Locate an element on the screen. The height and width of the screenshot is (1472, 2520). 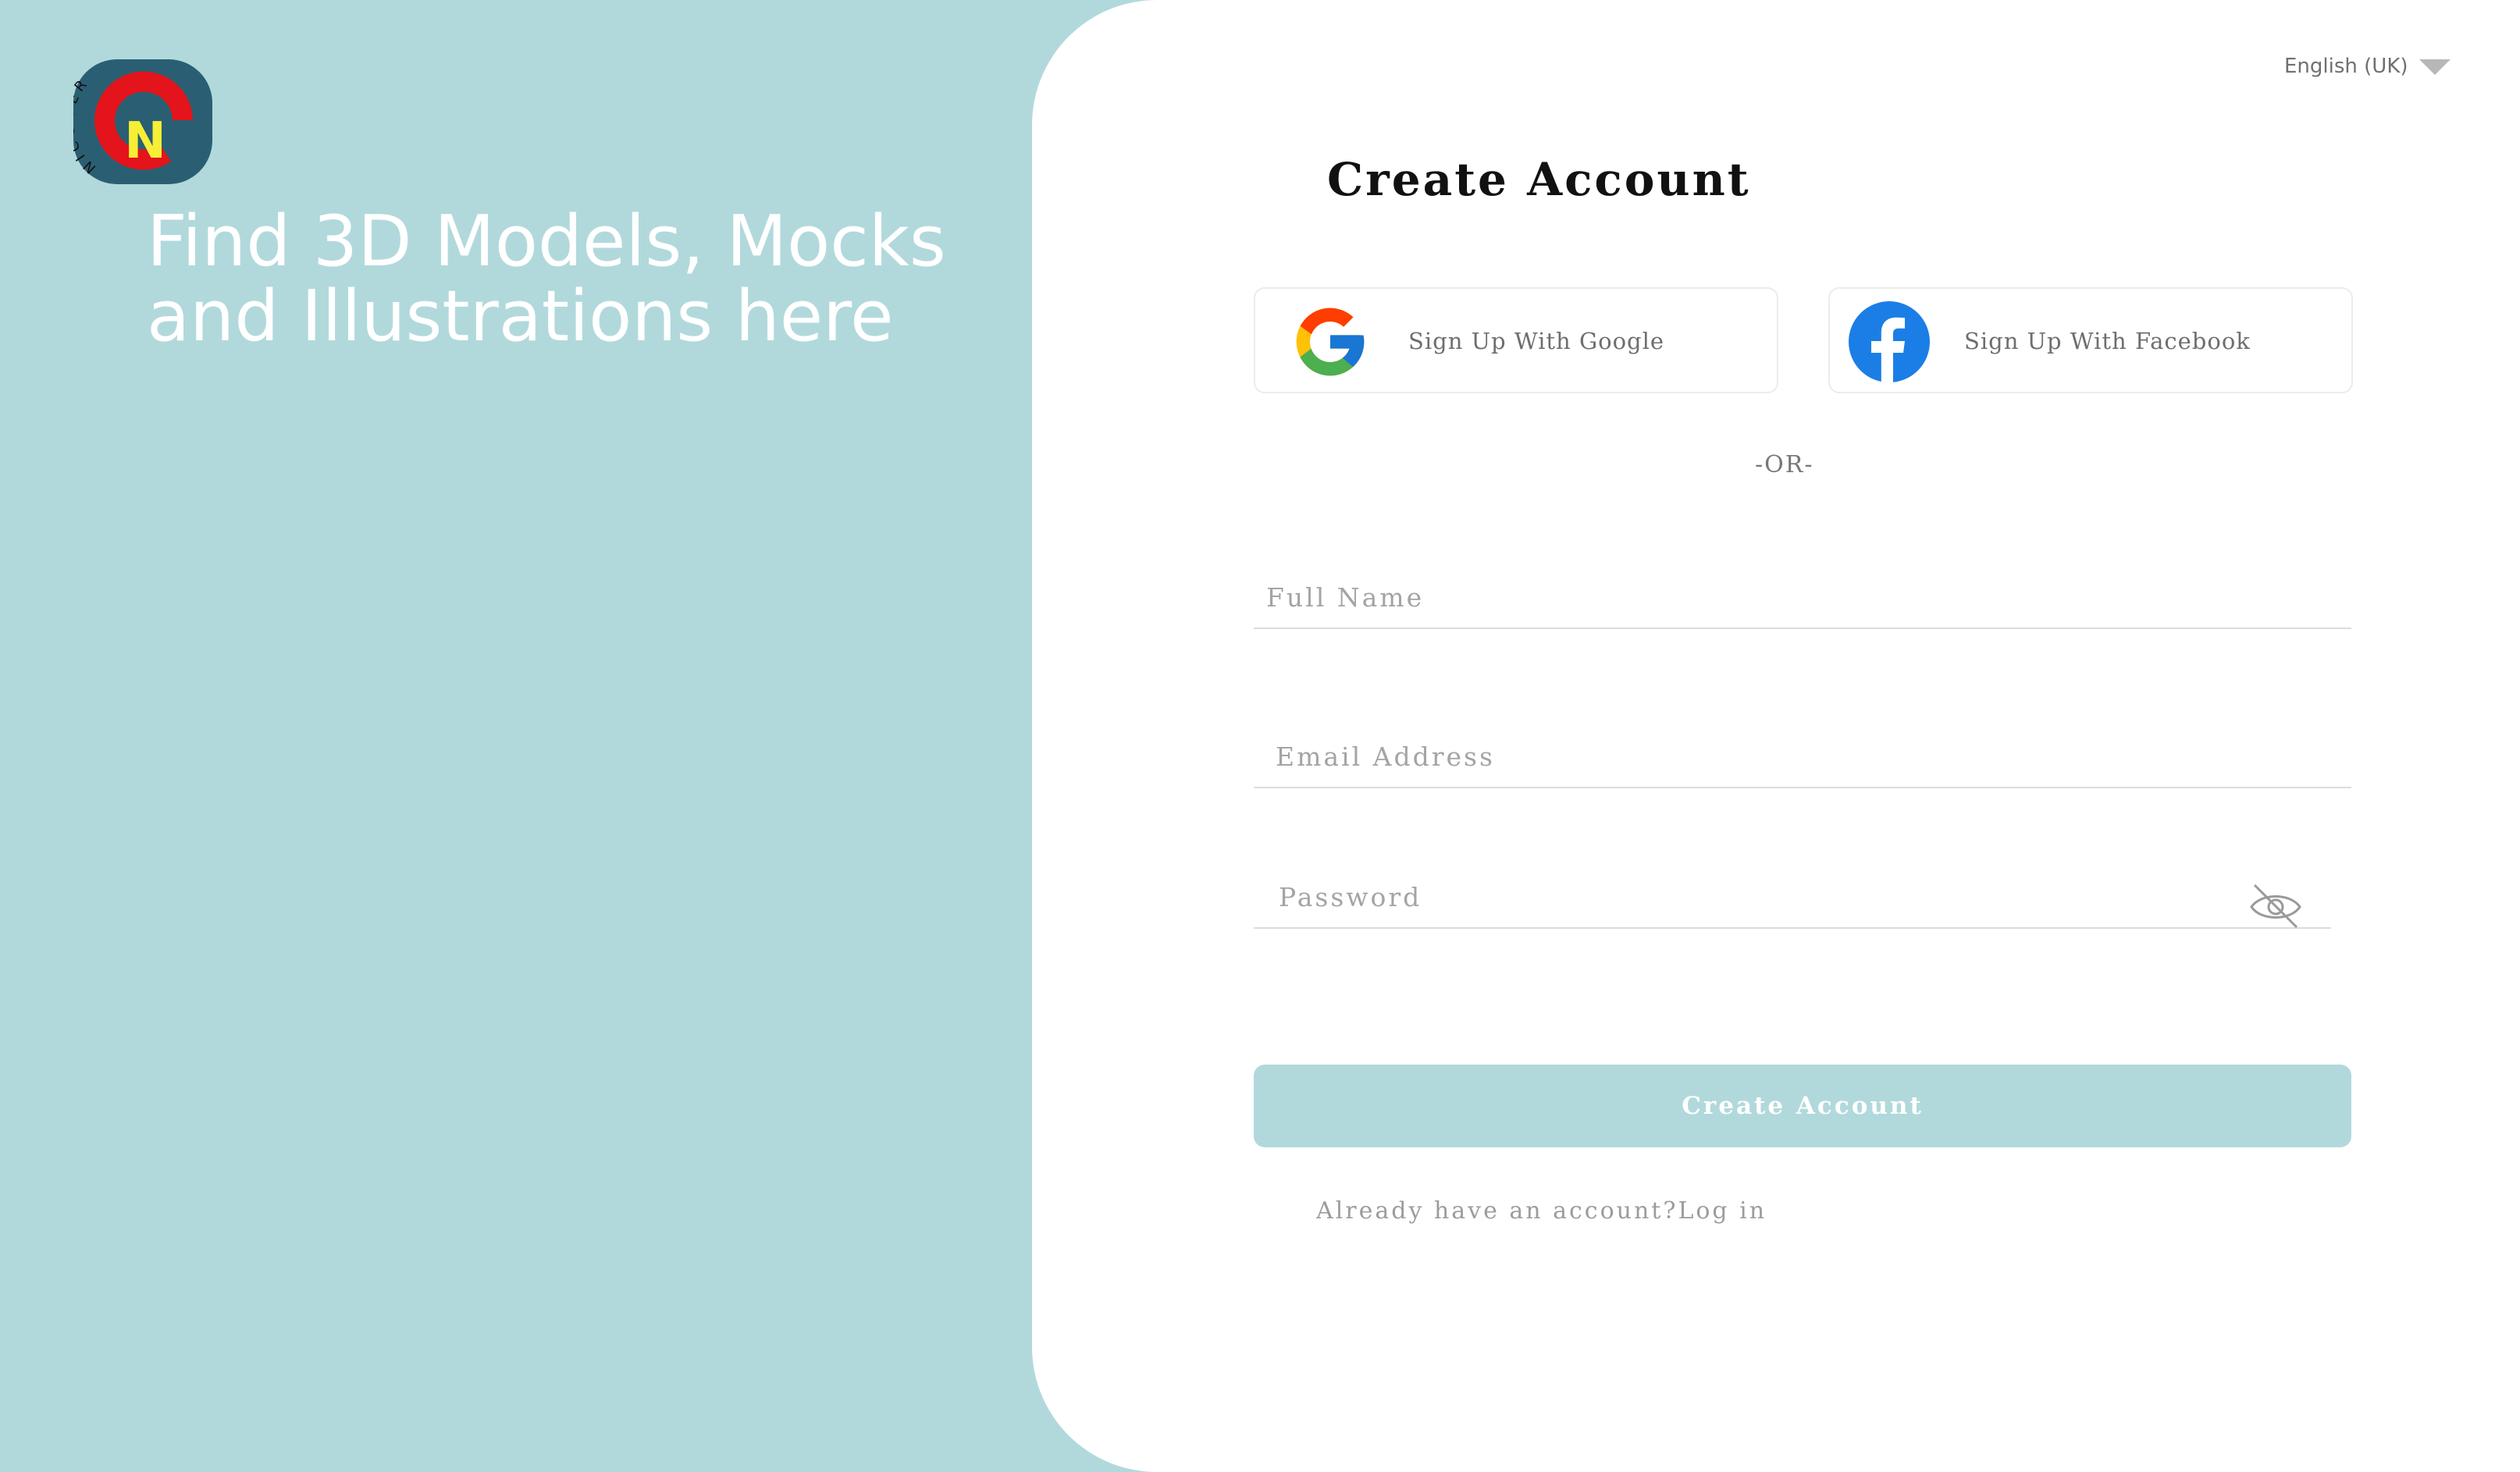
full-name-field is located at coordinates (1802, 601).